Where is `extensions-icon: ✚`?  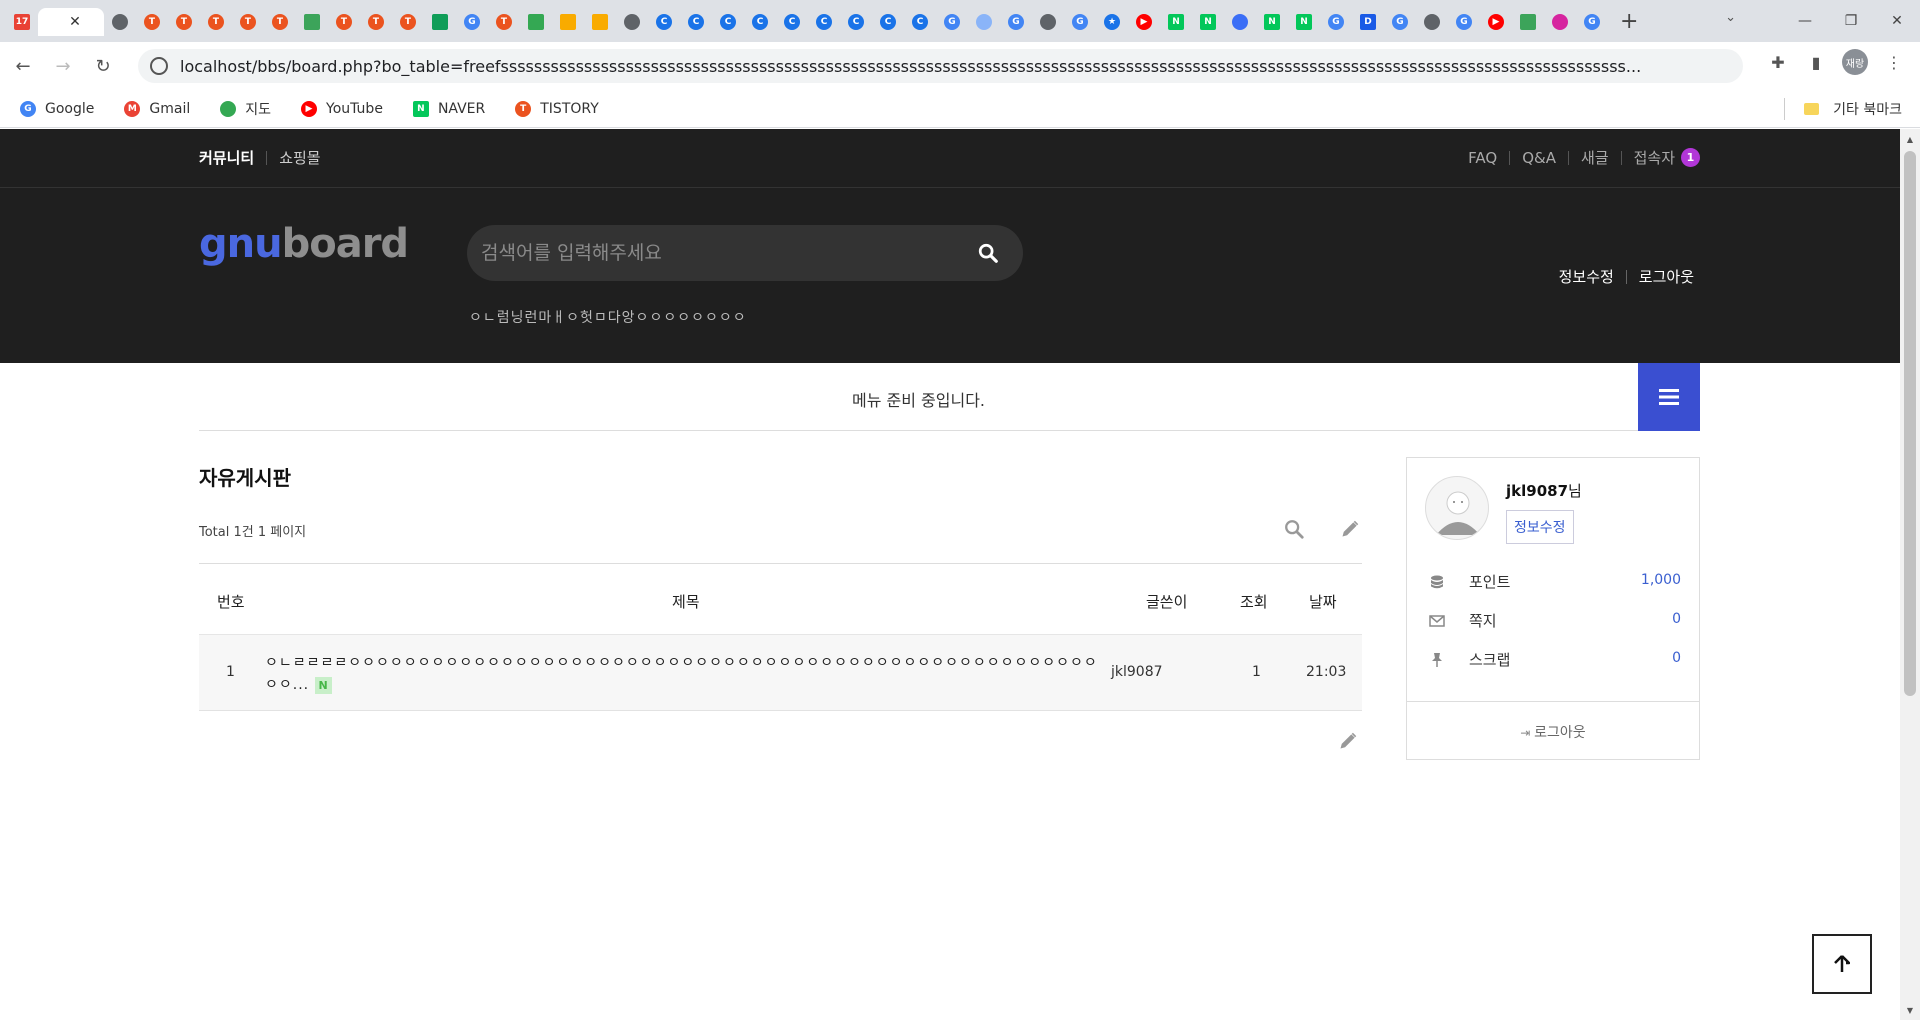
extensions-icon: ✚ is located at coordinates (1778, 62).